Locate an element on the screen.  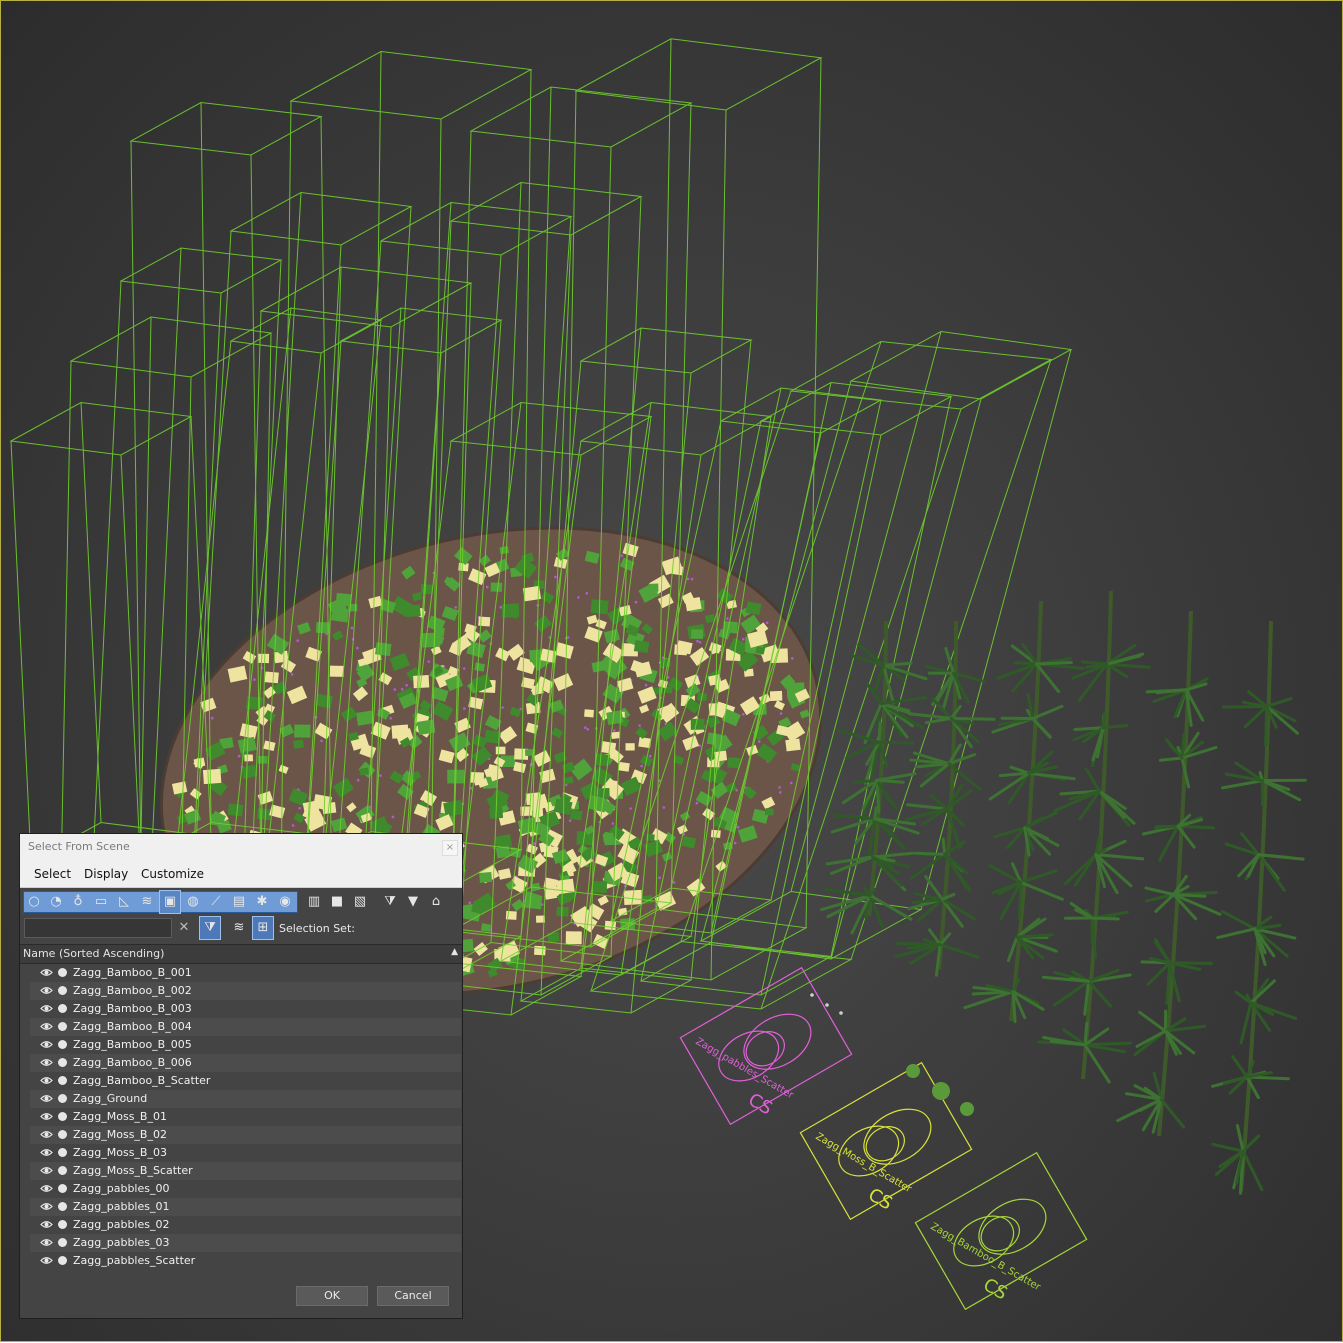
list-item: Zagg_Moss_B_01 is located at coordinates (245, 1117).